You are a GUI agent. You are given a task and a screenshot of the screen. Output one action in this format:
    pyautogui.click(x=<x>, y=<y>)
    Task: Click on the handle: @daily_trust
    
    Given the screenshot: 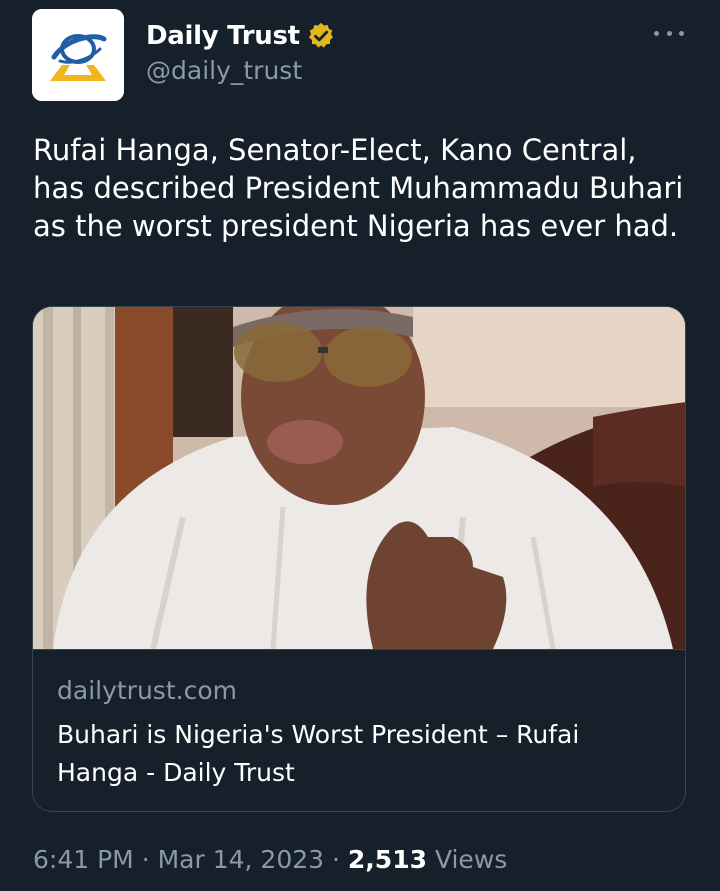 What is the action you would take?
    pyautogui.click(x=224, y=70)
    